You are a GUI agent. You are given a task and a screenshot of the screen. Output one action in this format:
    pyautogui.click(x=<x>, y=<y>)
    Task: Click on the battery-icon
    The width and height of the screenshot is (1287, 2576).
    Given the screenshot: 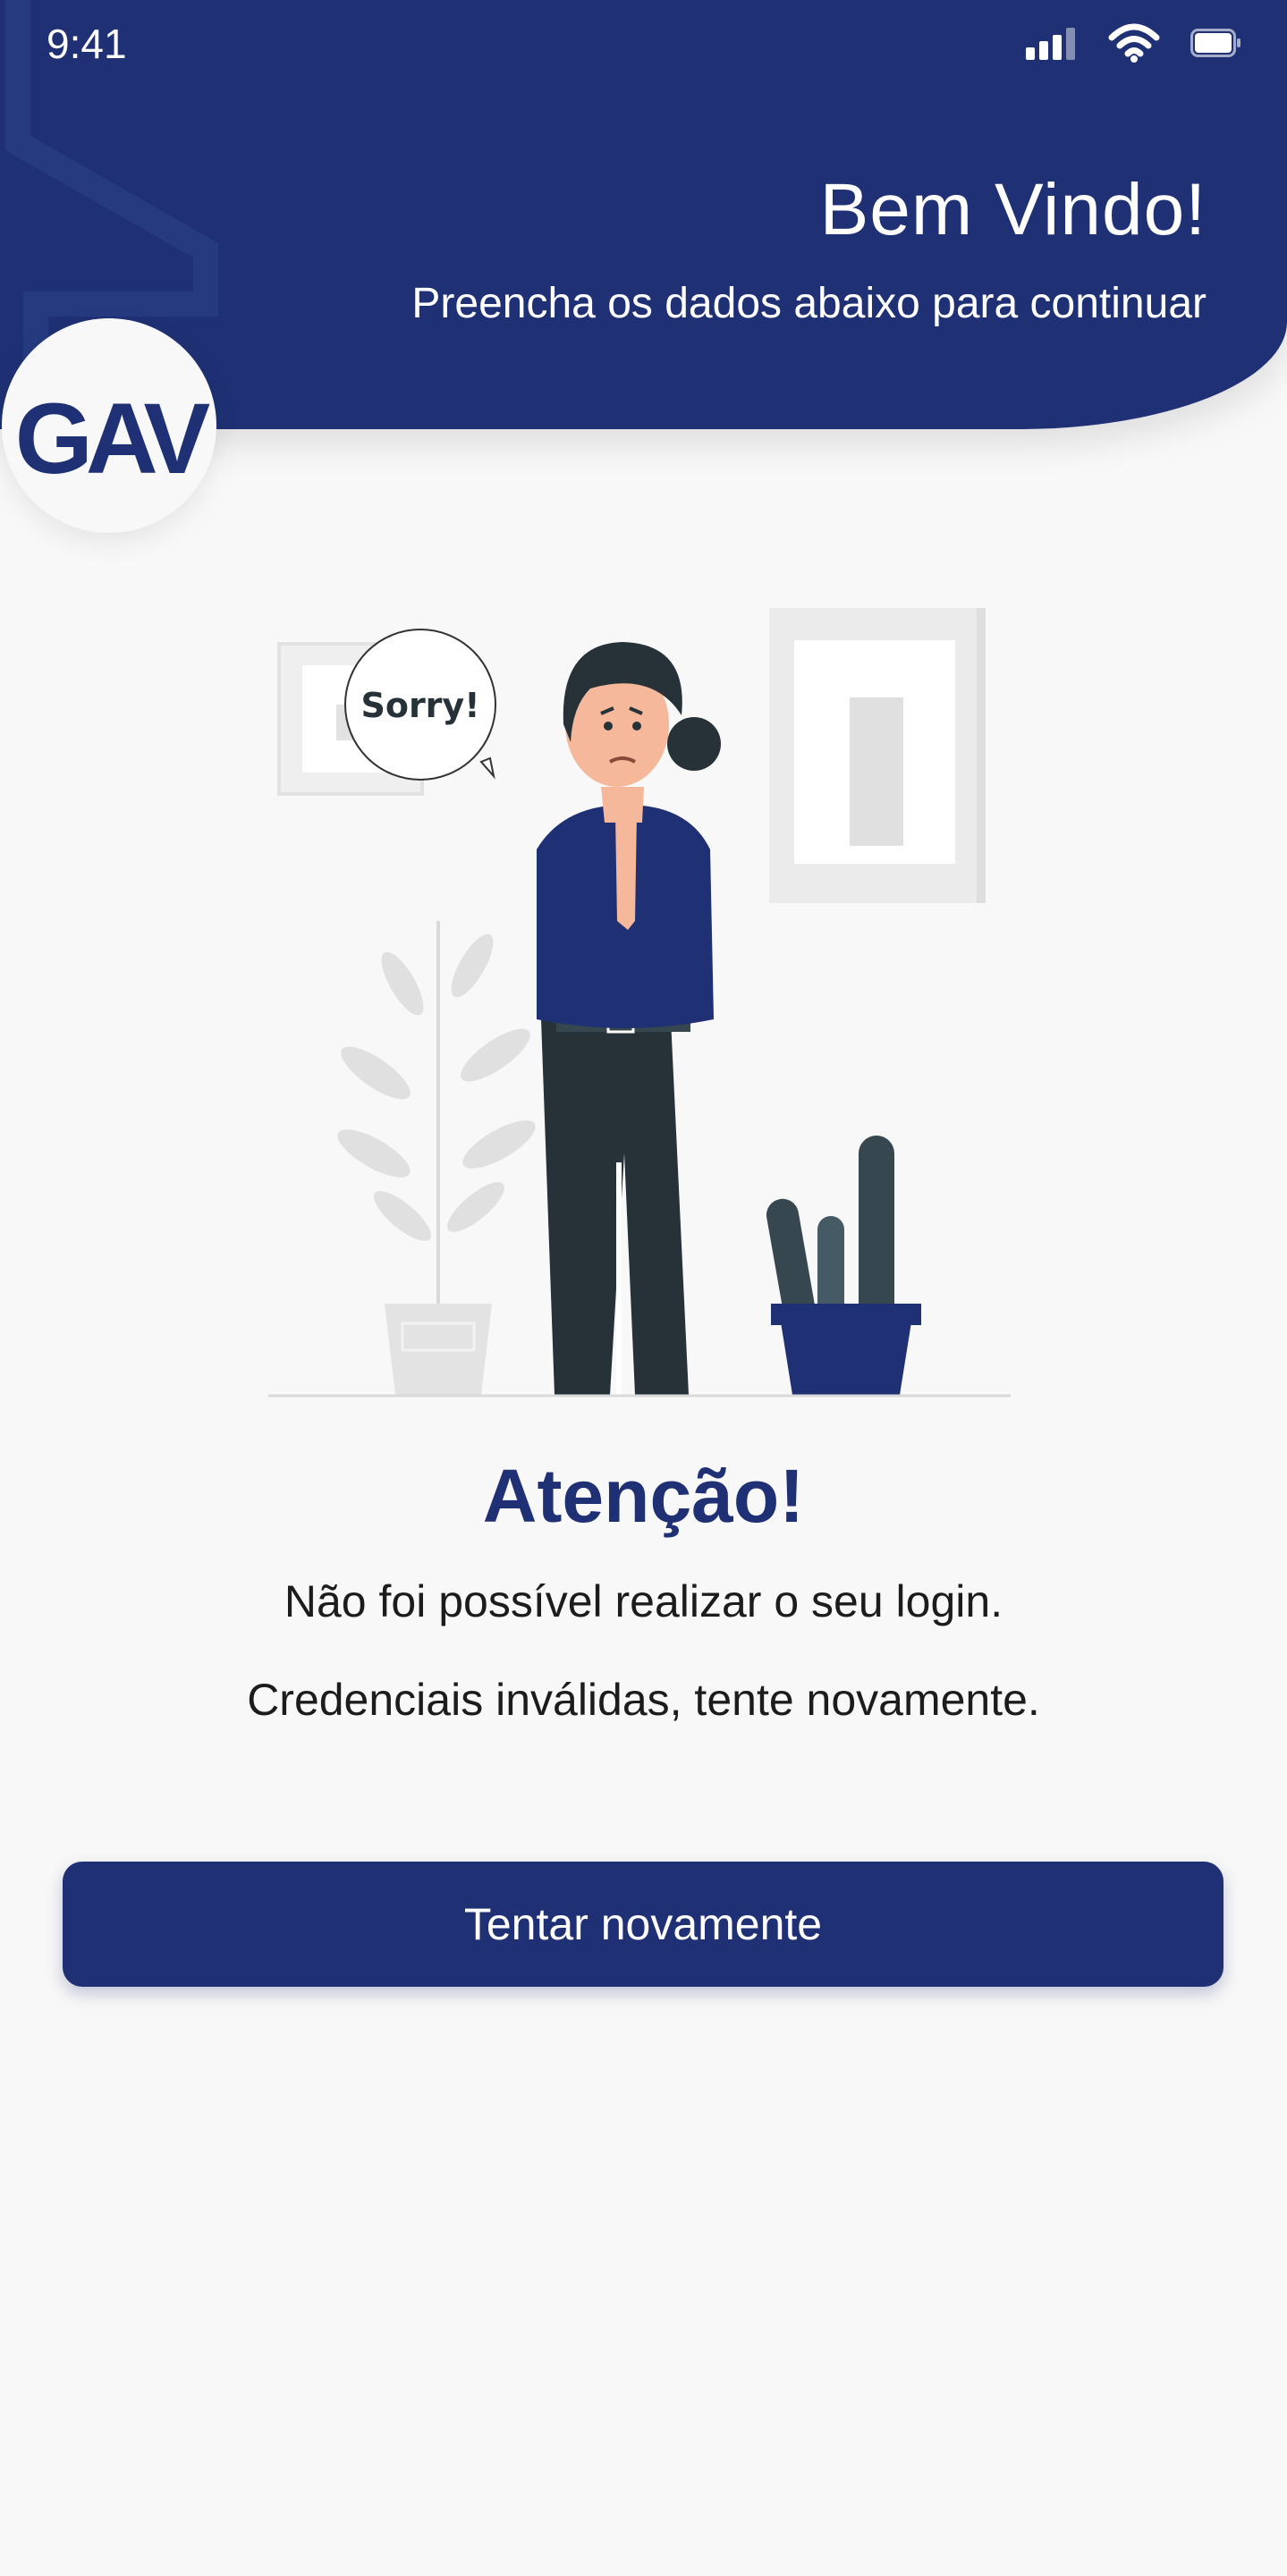 What is the action you would take?
    pyautogui.click(x=1215, y=43)
    